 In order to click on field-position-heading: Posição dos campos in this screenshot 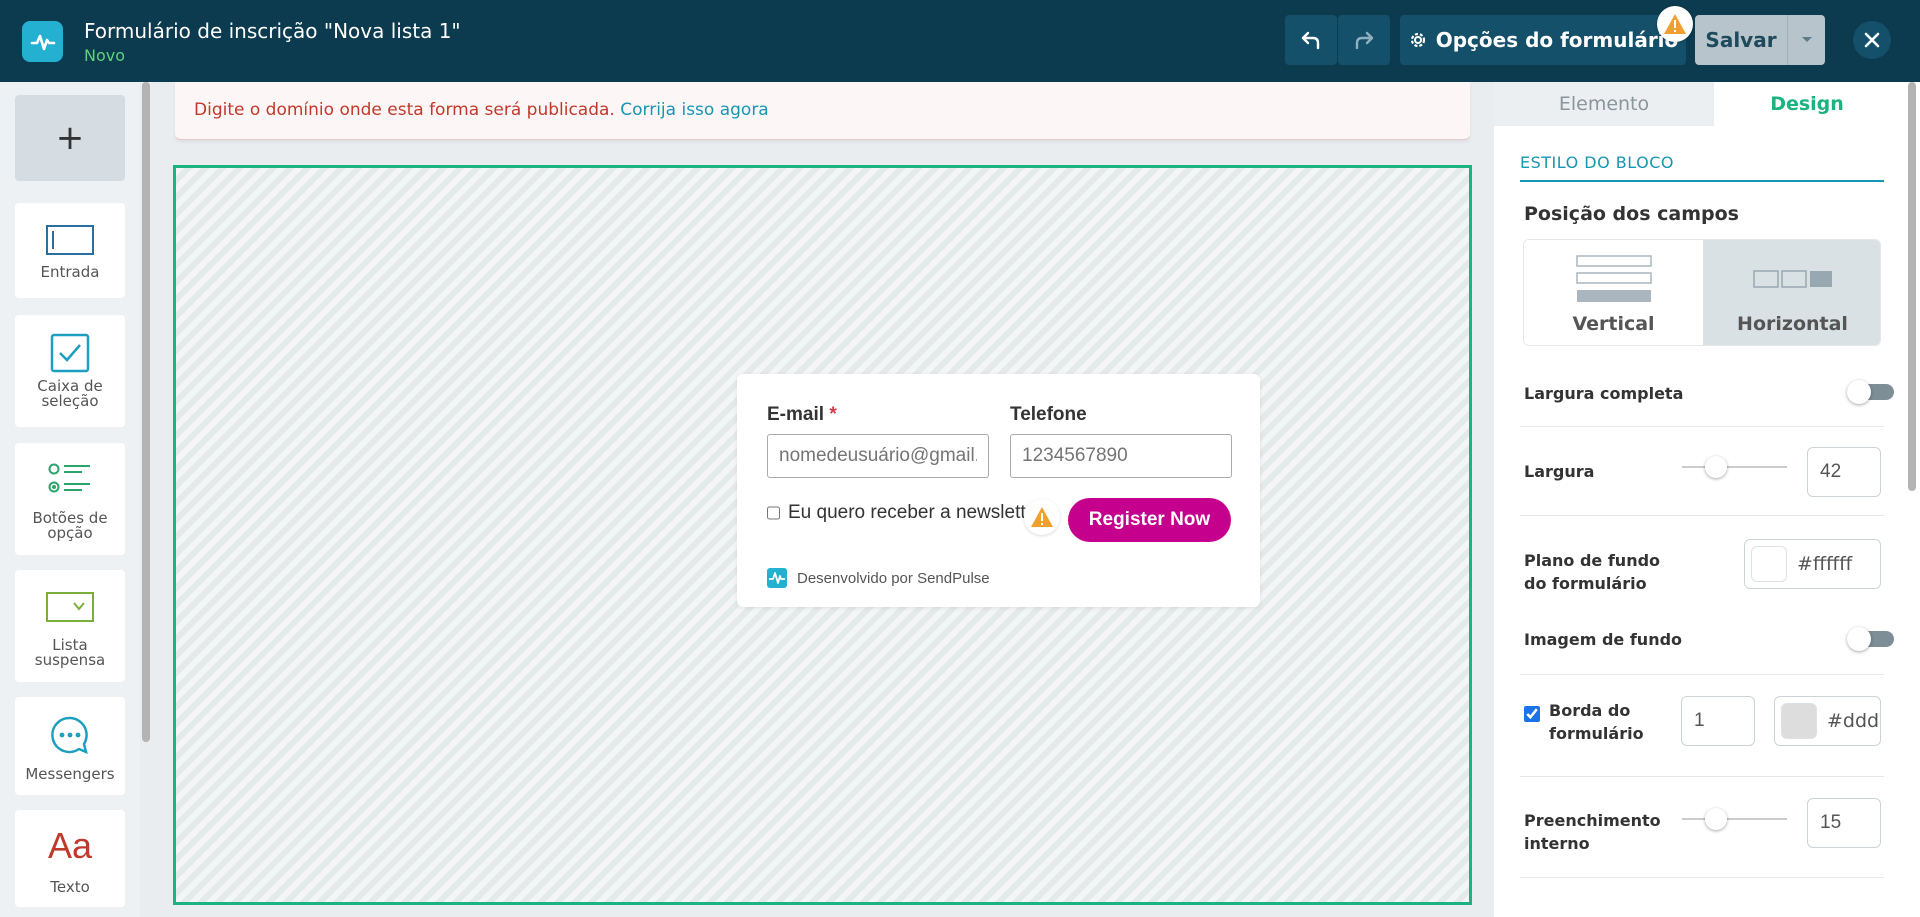, I will do `click(1631, 214)`.